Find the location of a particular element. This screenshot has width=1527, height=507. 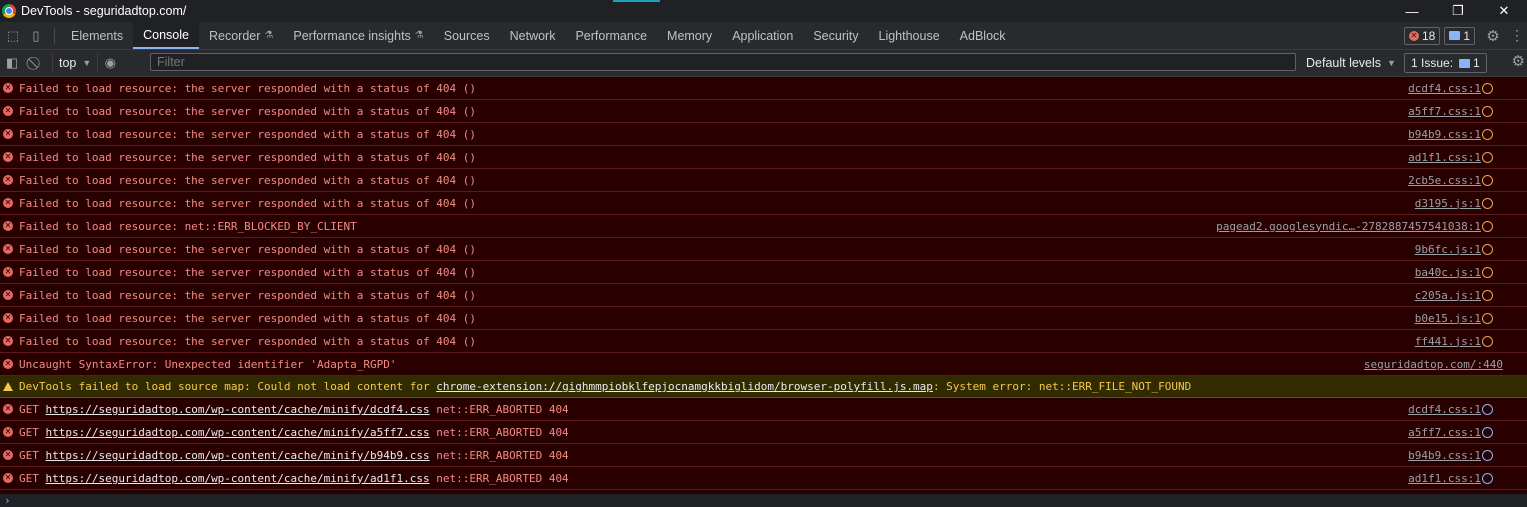

context-selector: top ▼ is located at coordinates (75, 63).